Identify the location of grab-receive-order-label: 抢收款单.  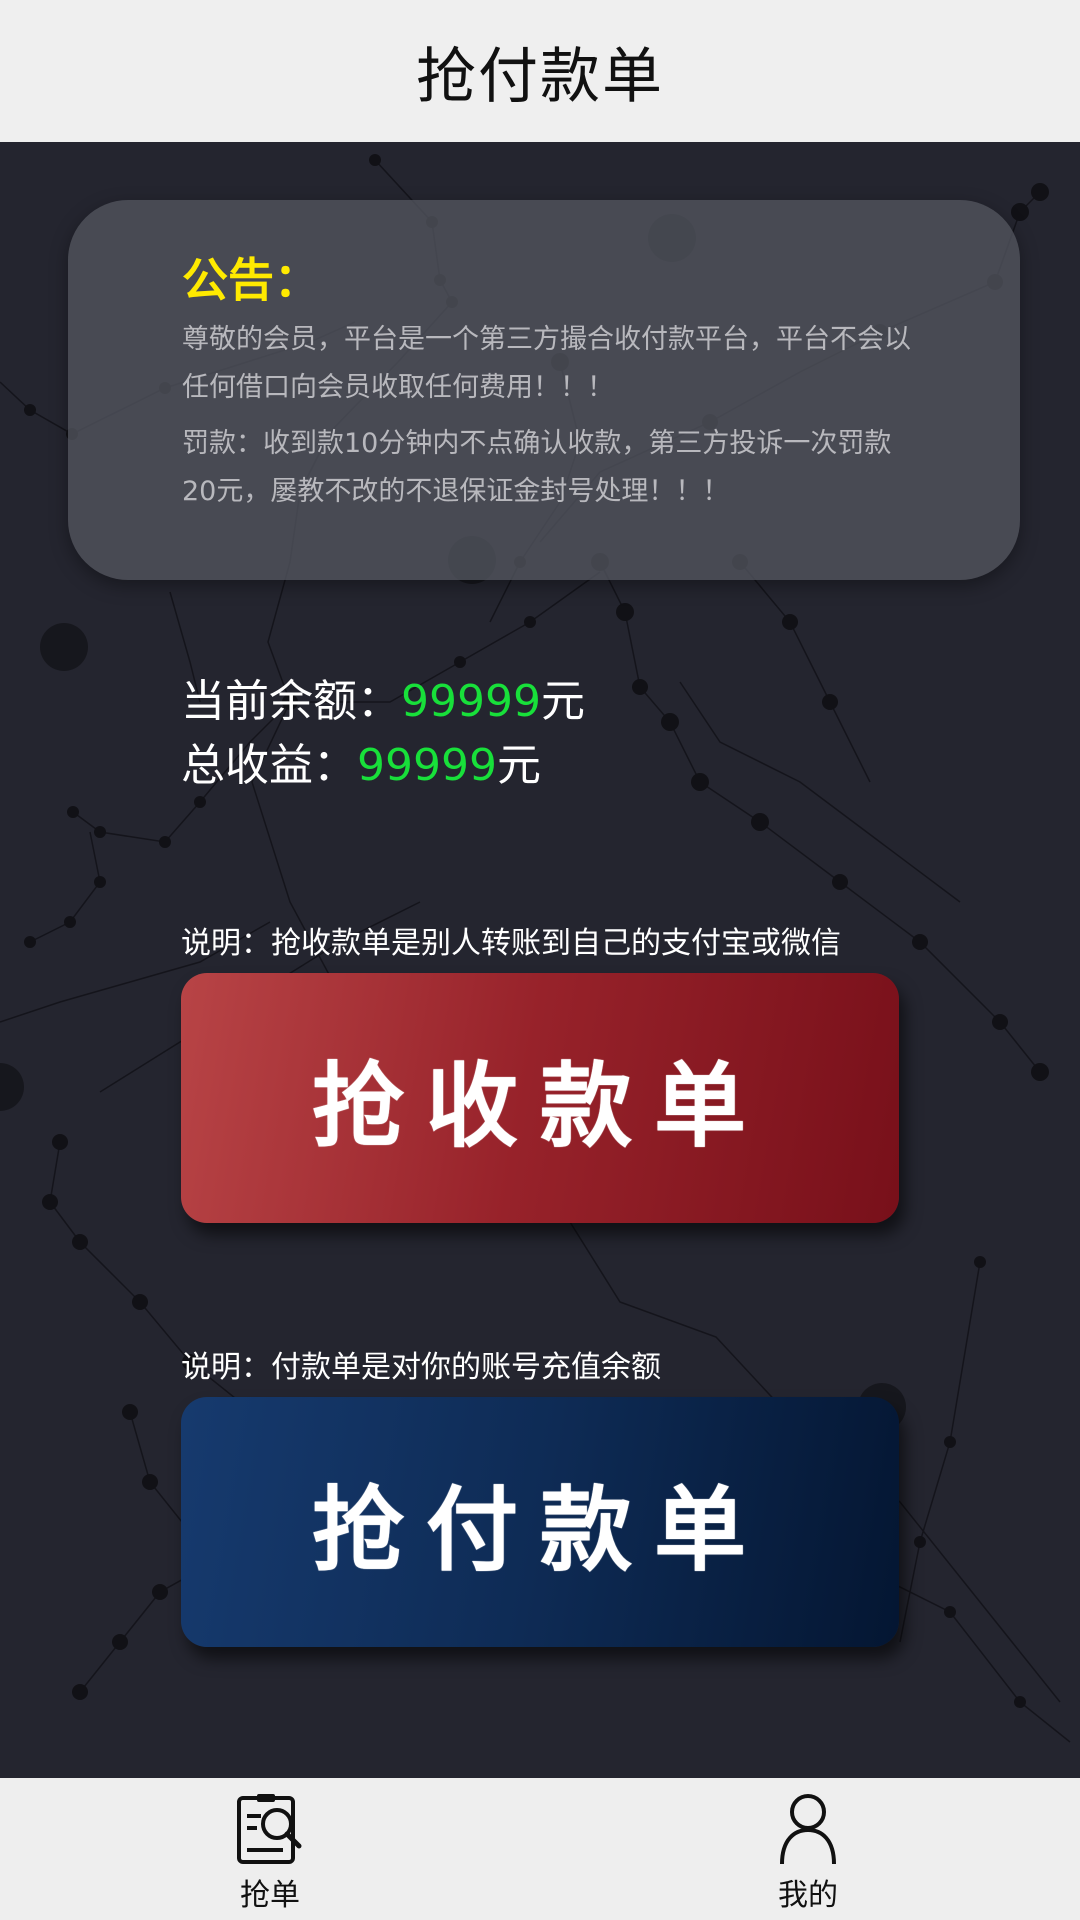
(539, 1106).